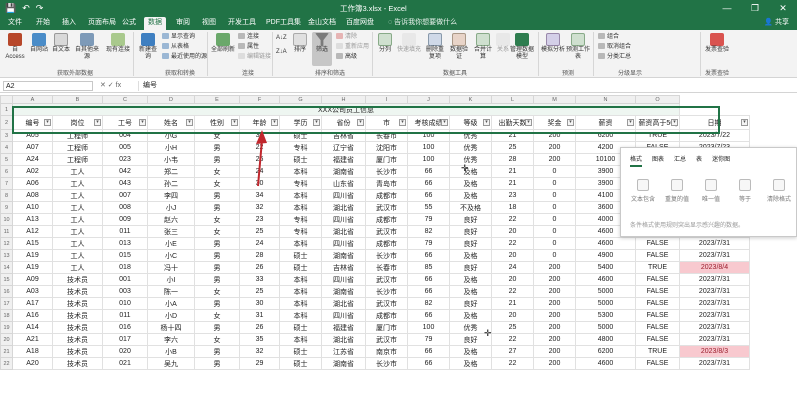 This screenshot has height=400, width=797. I want to click on table-cell: A13, so click(32, 219).